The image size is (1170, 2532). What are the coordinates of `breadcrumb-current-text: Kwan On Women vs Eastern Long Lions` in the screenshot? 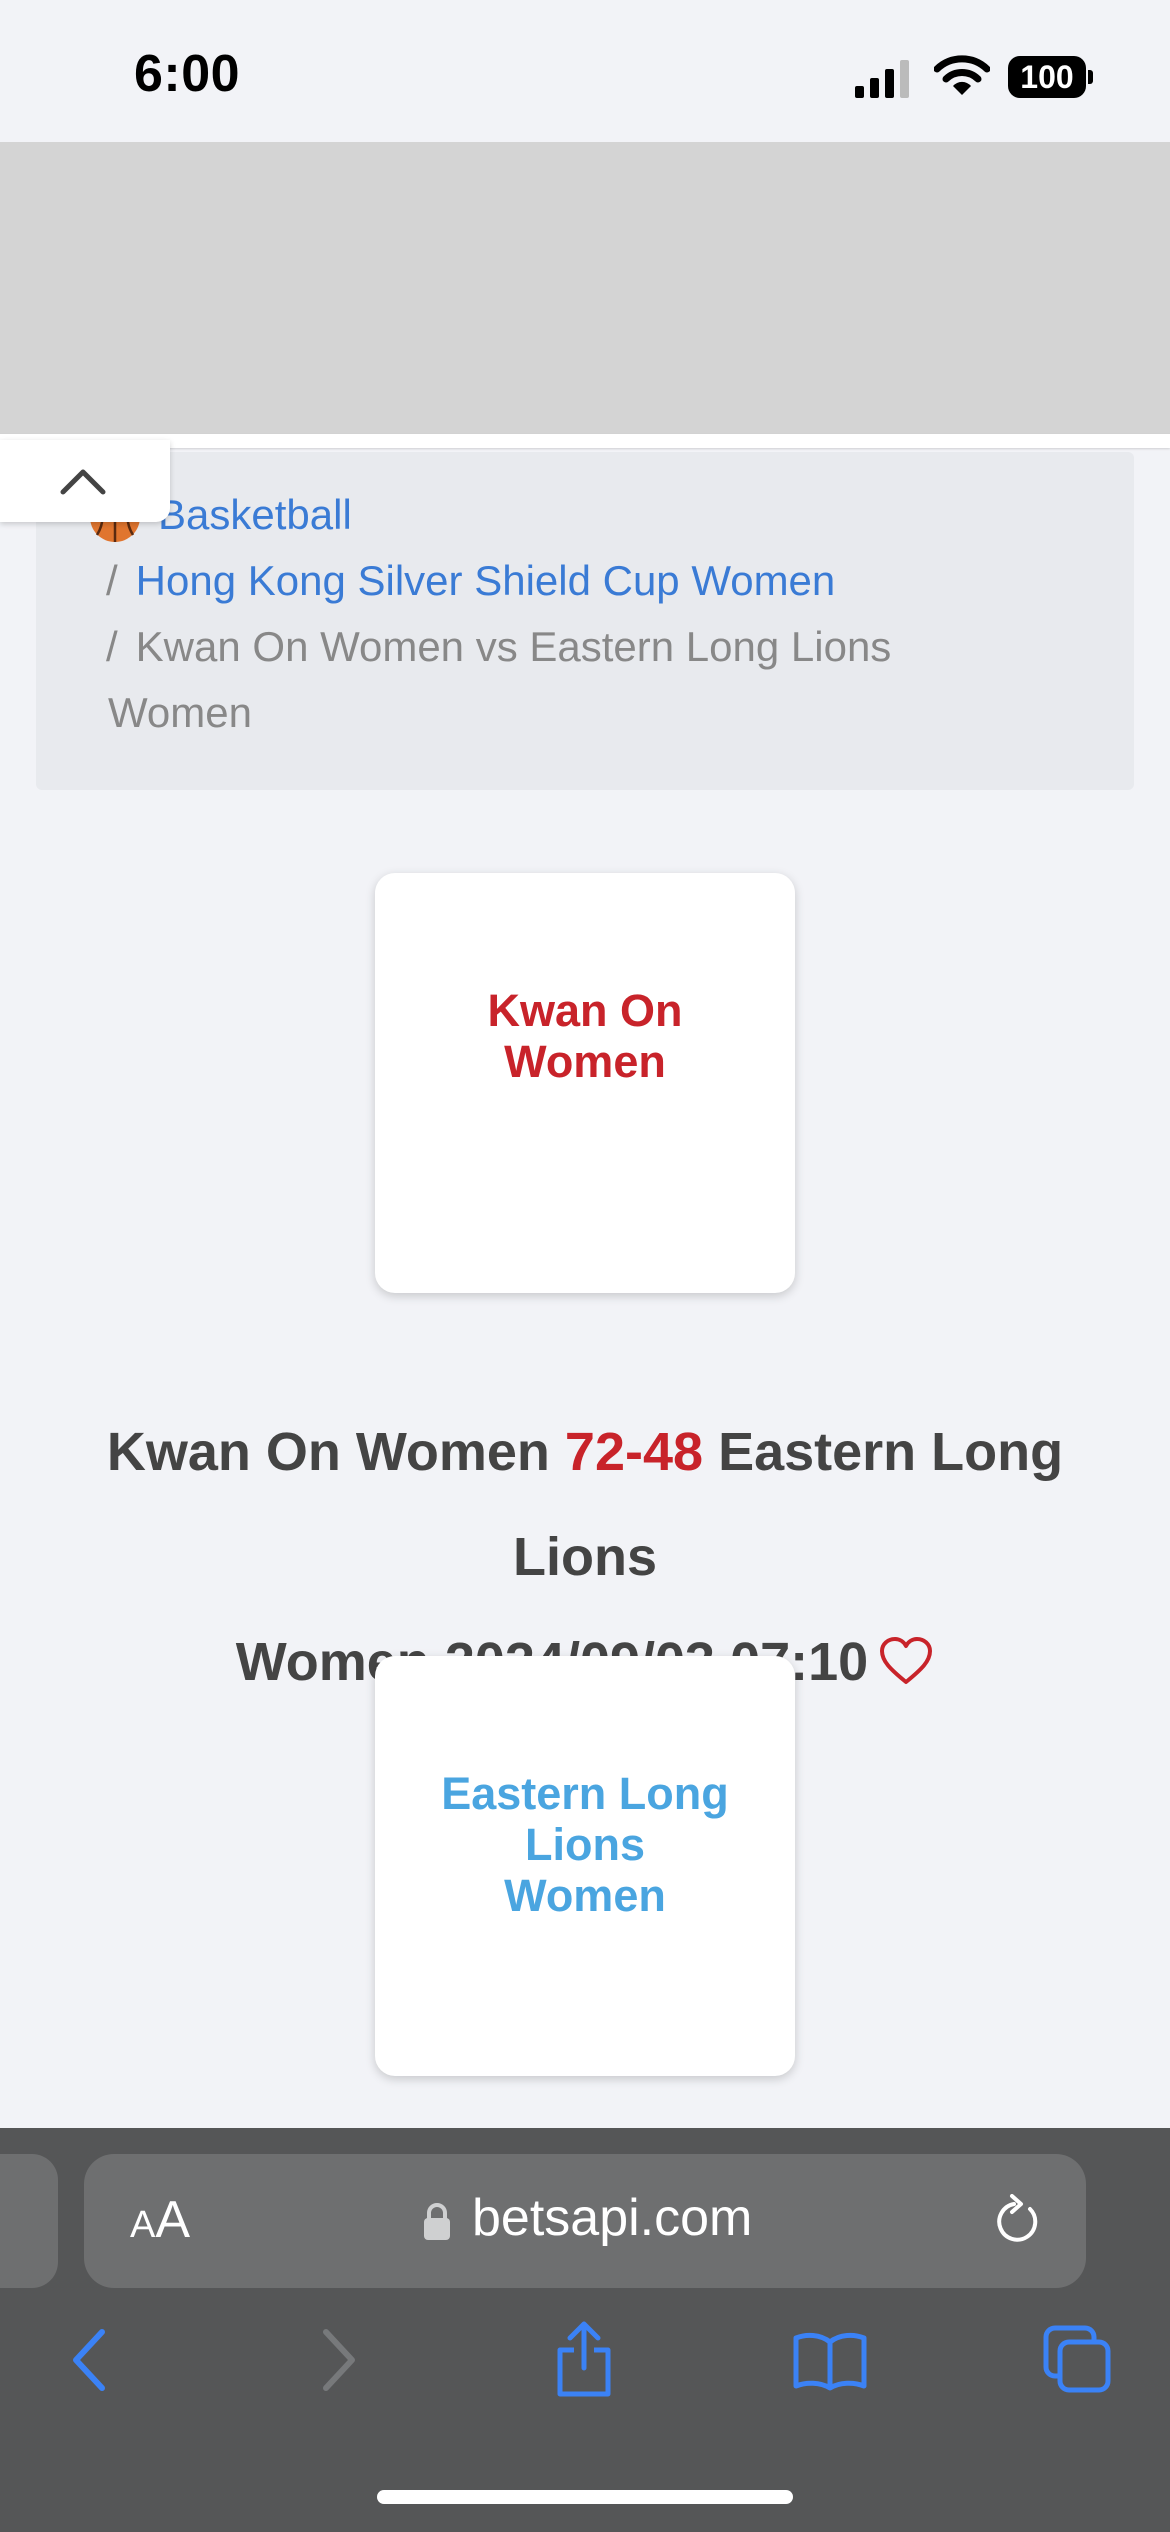 It's located at (513, 646).